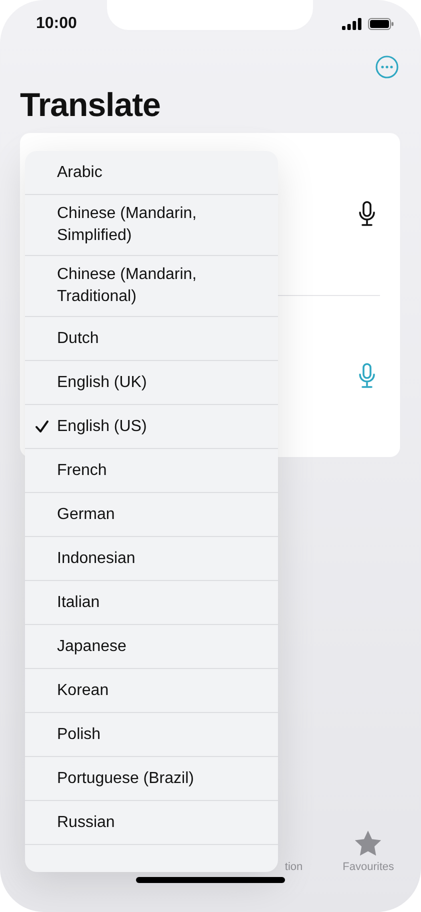 The width and height of the screenshot is (421, 912). What do you see at coordinates (368, 843) in the screenshot?
I see `star-icon` at bounding box center [368, 843].